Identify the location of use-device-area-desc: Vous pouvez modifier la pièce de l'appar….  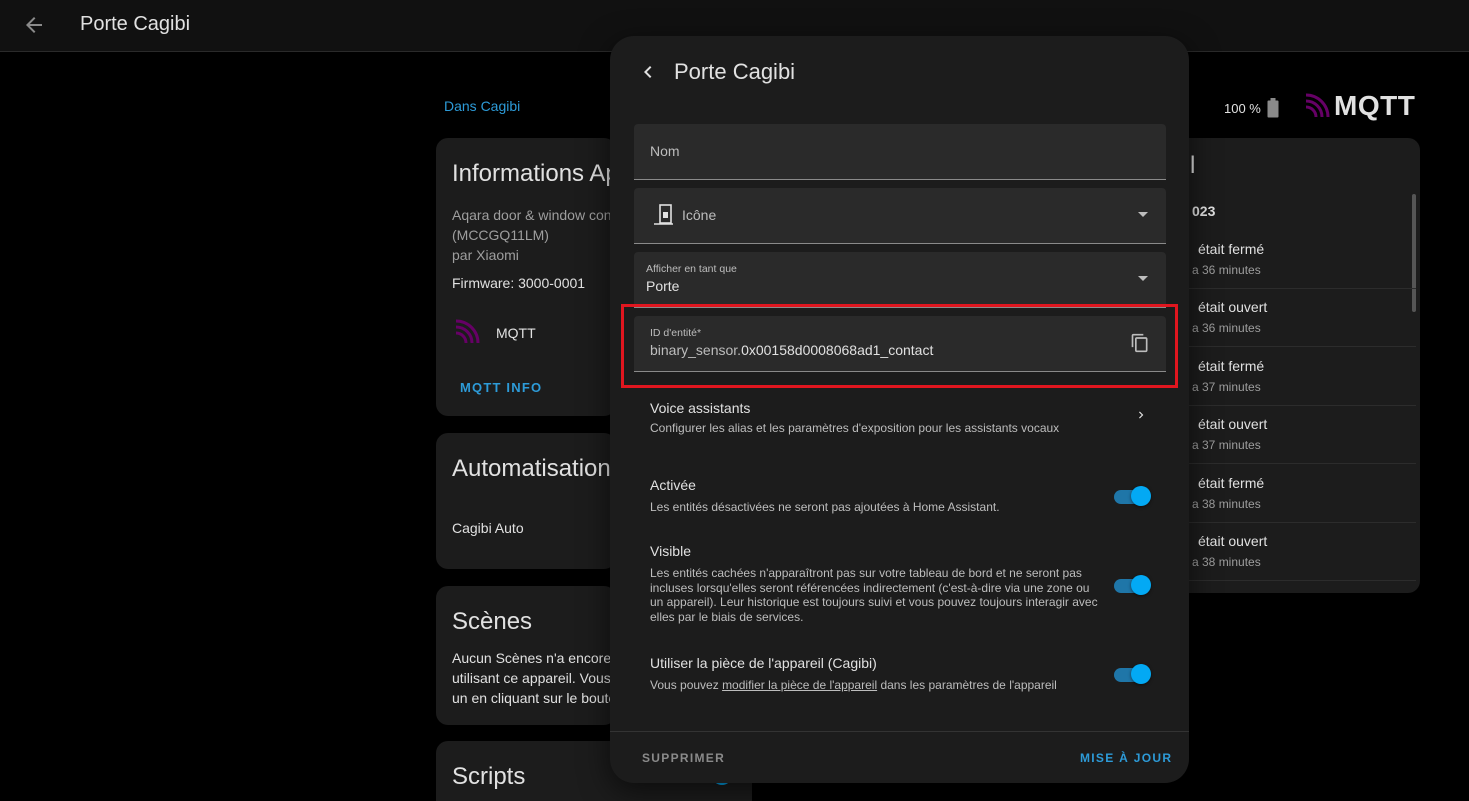
(853, 685).